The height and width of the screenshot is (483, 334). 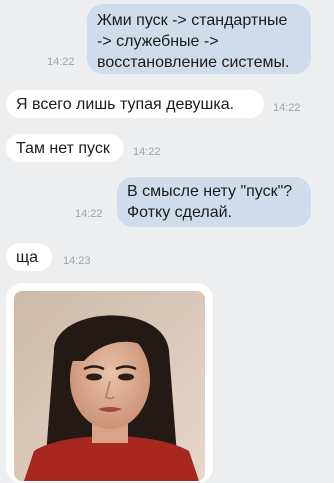 What do you see at coordinates (193, 62) in the screenshot?
I see `message-line: восстановление системы.` at bounding box center [193, 62].